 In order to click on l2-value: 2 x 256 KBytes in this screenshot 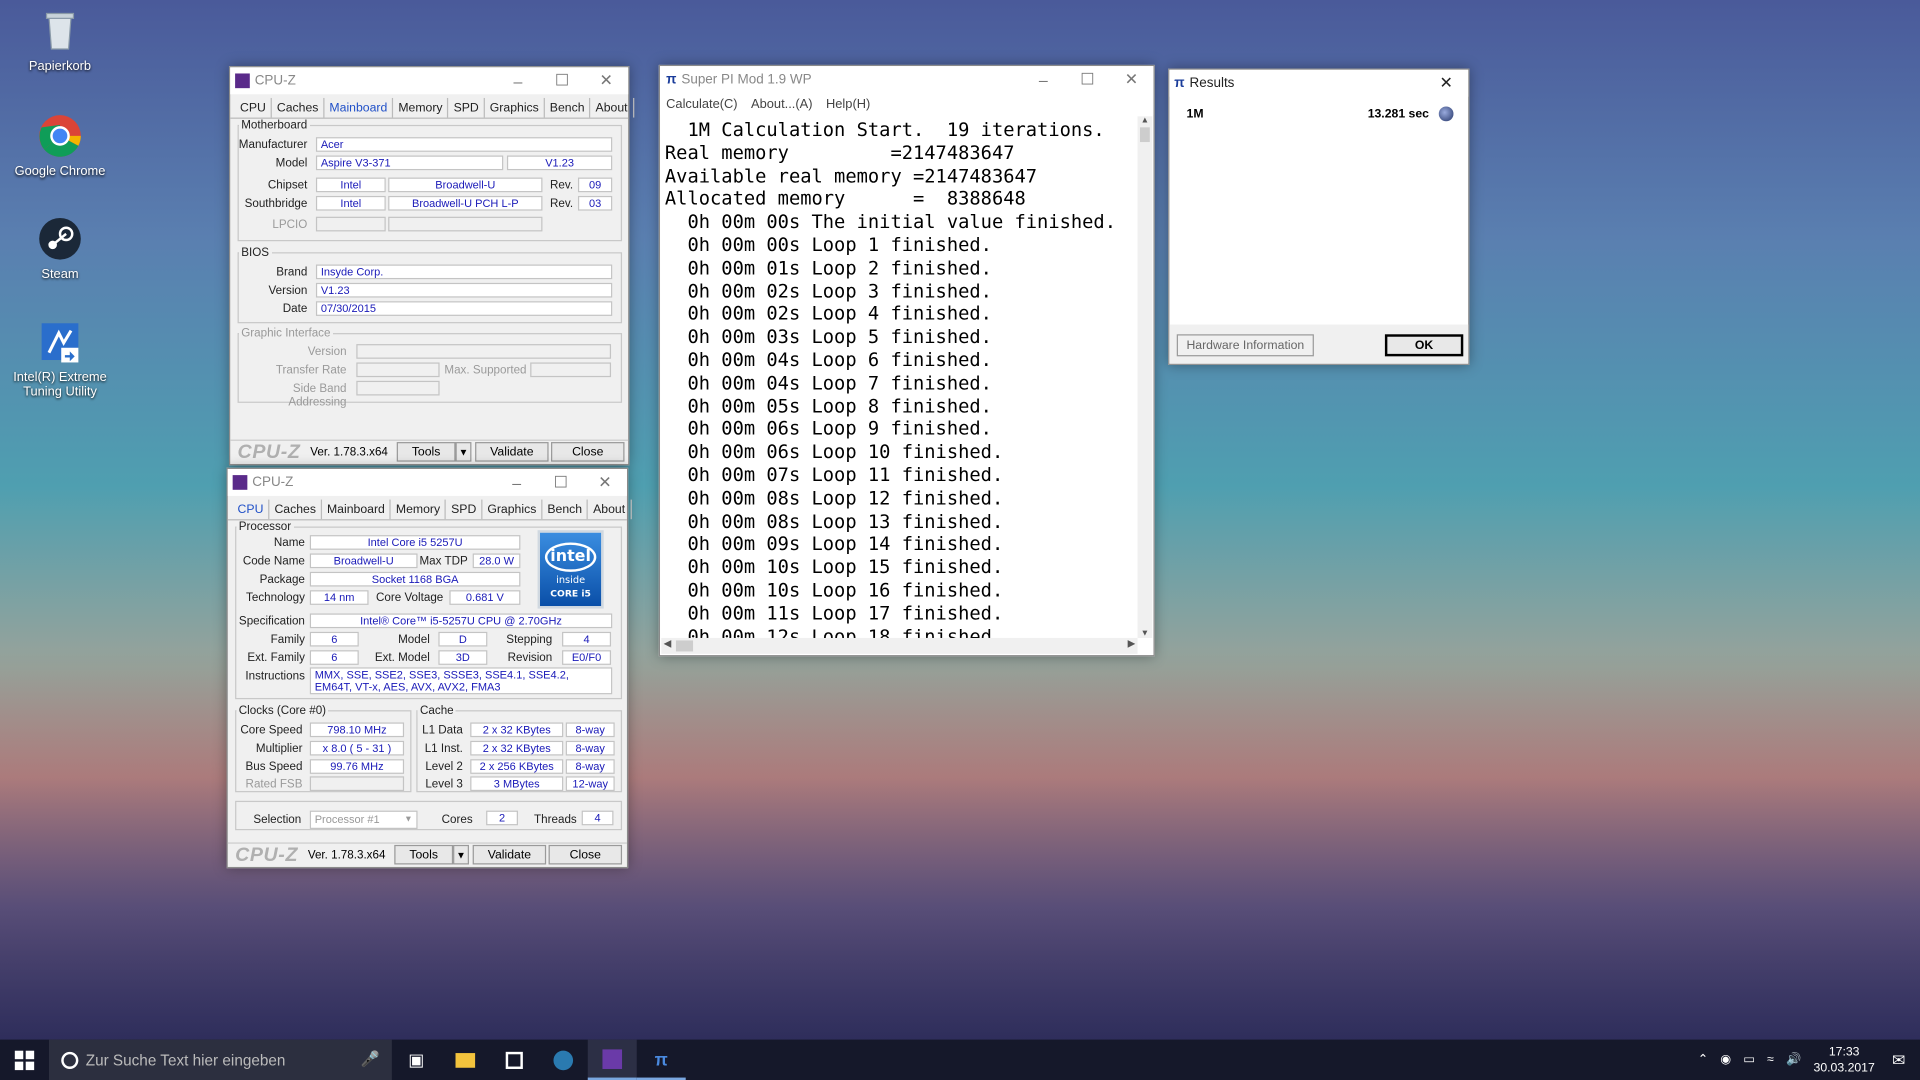, I will do `click(517, 766)`.